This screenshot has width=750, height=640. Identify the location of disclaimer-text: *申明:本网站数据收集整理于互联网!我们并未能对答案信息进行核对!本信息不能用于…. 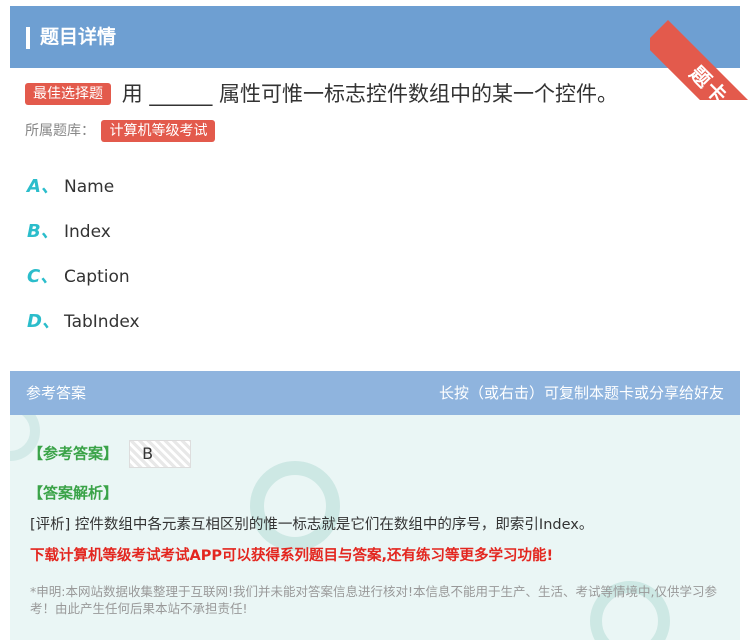
(373, 600).